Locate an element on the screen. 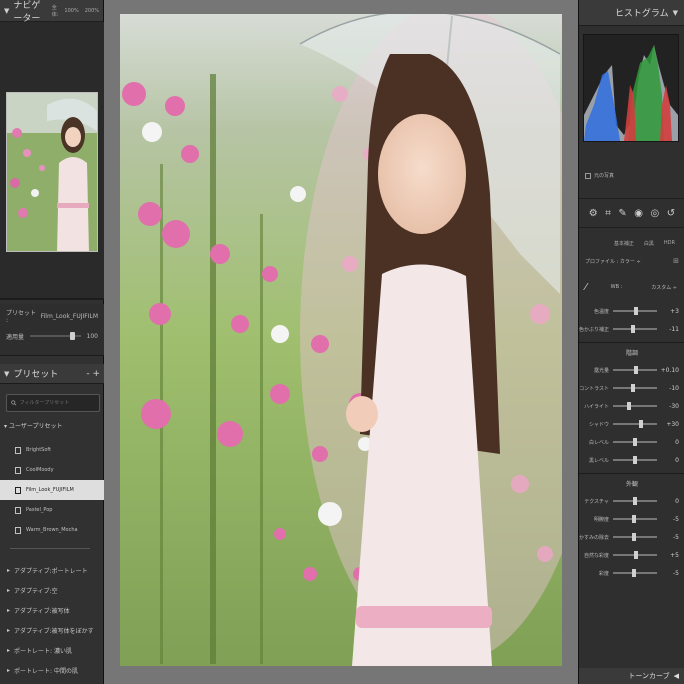 Image resolution: width=684 pixels, height=684 pixels. healing-icon: ✎ is located at coordinates (622, 213).